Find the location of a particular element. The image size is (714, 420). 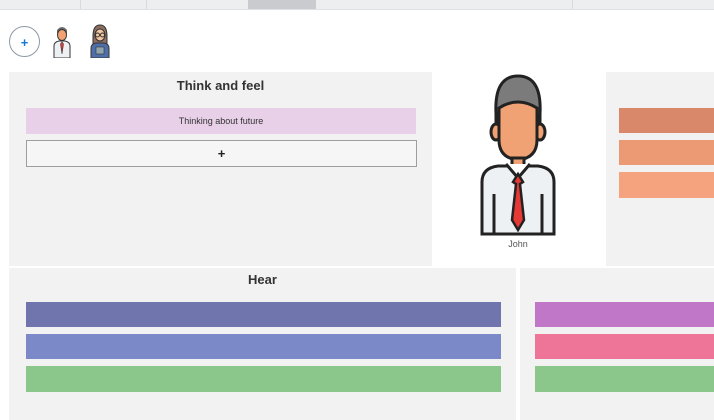

top-toolbar is located at coordinates (357, 5).